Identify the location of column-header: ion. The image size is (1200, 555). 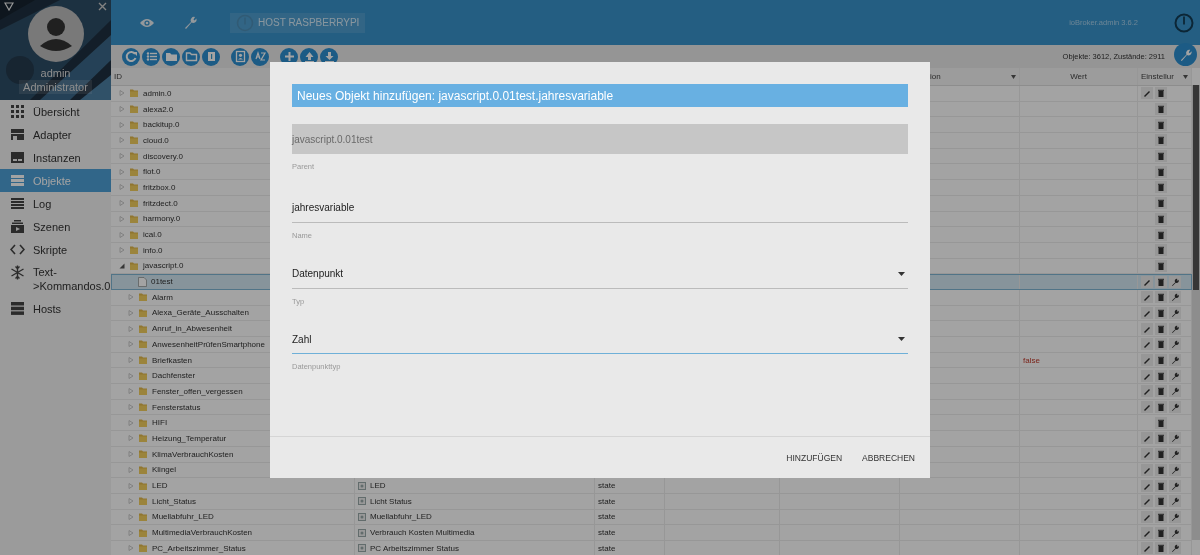
(935, 76).